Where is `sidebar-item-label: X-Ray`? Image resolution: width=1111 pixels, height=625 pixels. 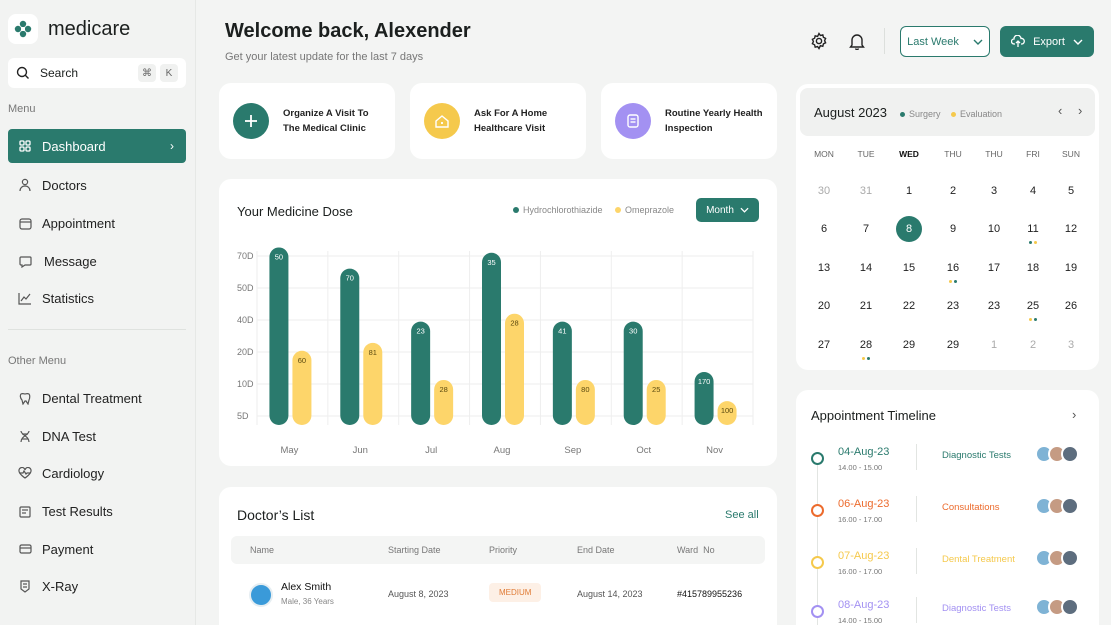
sidebar-item-label: X-Ray is located at coordinates (60, 586).